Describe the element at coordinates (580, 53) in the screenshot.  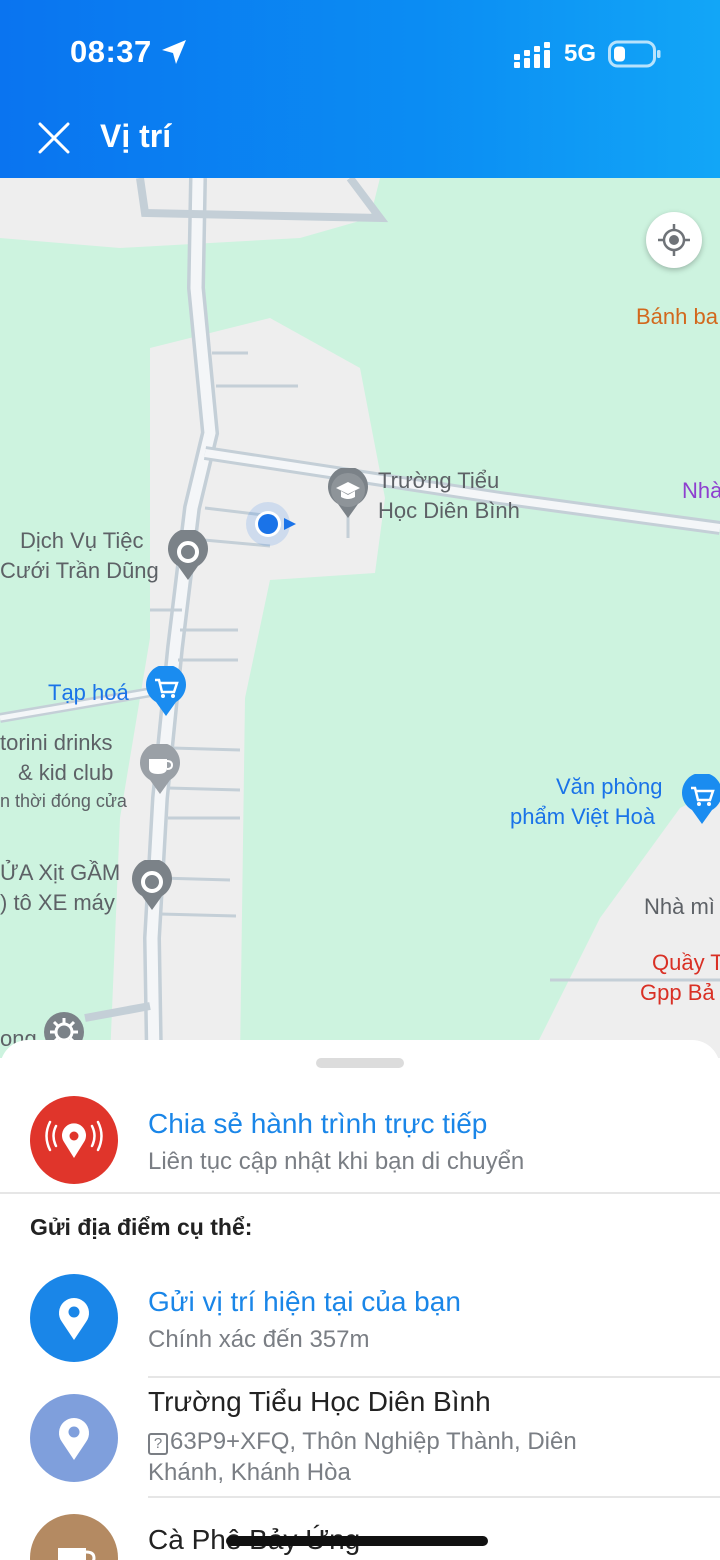
I see `network-type: 5G` at that location.